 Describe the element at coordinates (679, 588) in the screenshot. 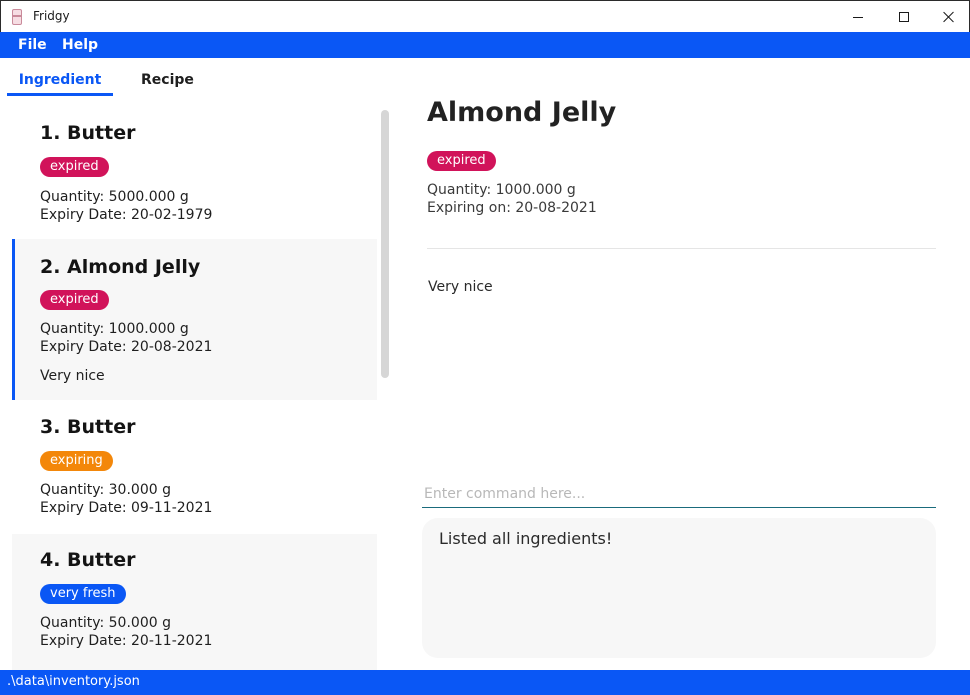

I see `result-display: Listed all ingredients!` at that location.